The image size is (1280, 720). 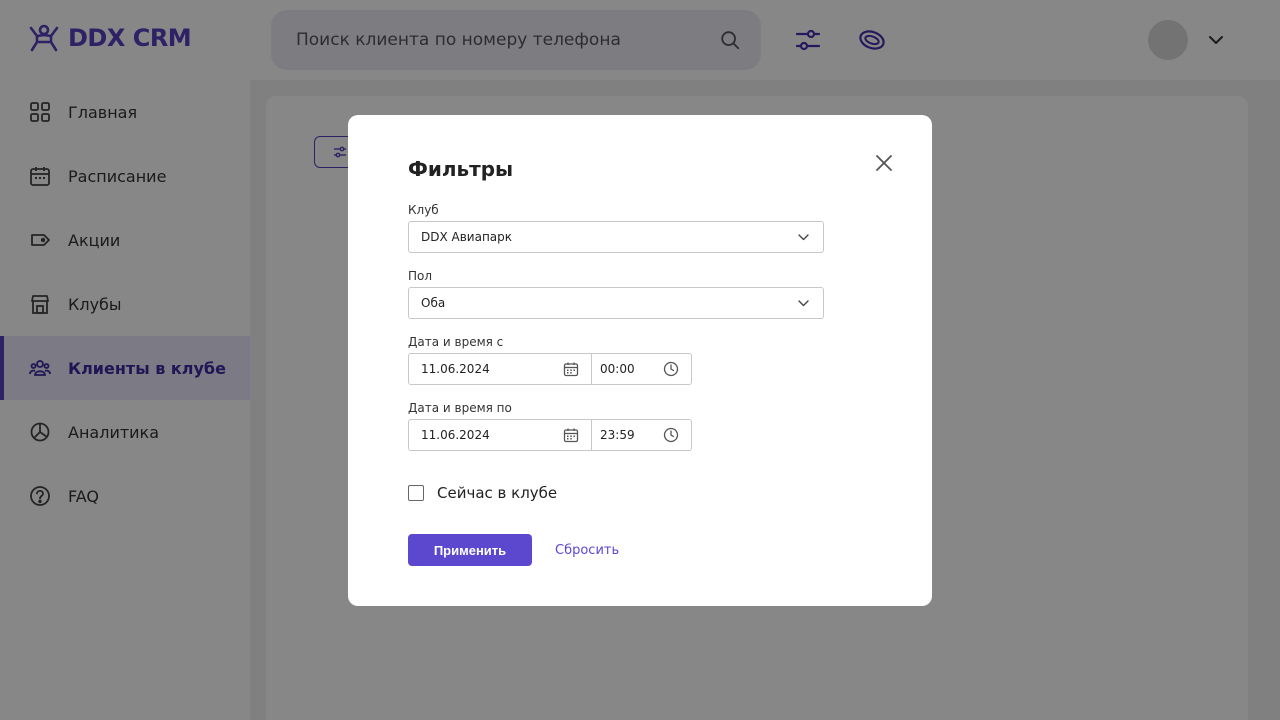 What do you see at coordinates (461, 169) in the screenshot?
I see `modal-title: Фильтры` at bounding box center [461, 169].